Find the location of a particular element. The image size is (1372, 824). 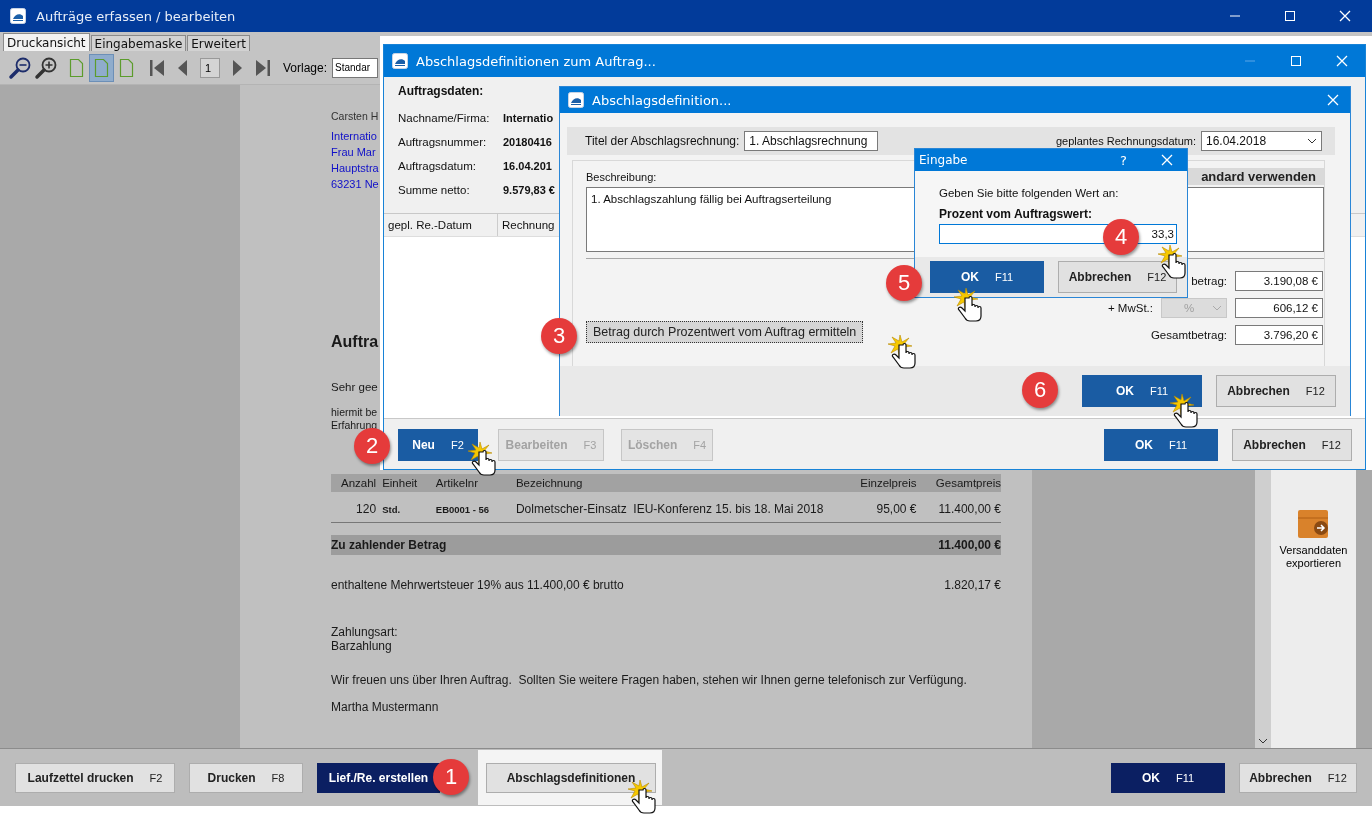

field-value: 16.04.201 is located at coordinates (527, 166).